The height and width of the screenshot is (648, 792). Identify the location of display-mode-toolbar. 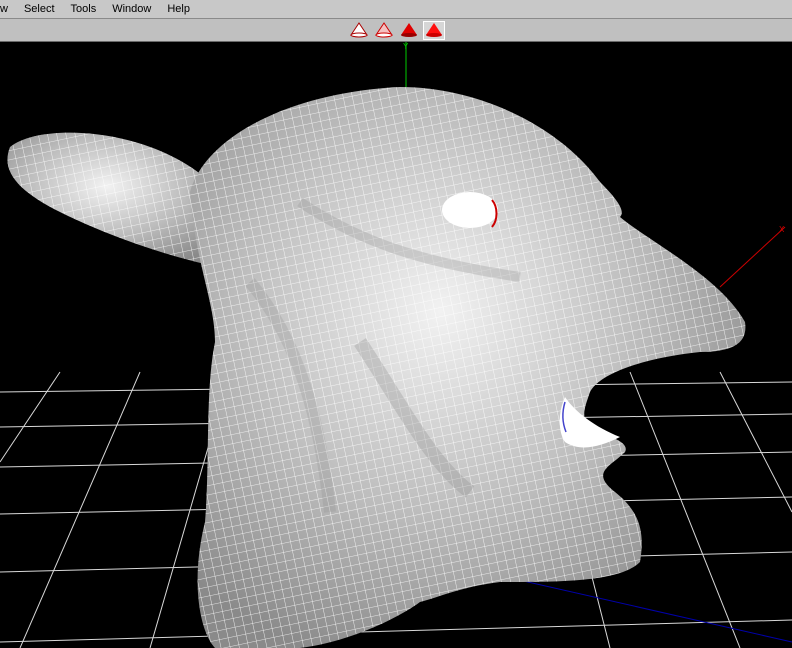
(396, 30).